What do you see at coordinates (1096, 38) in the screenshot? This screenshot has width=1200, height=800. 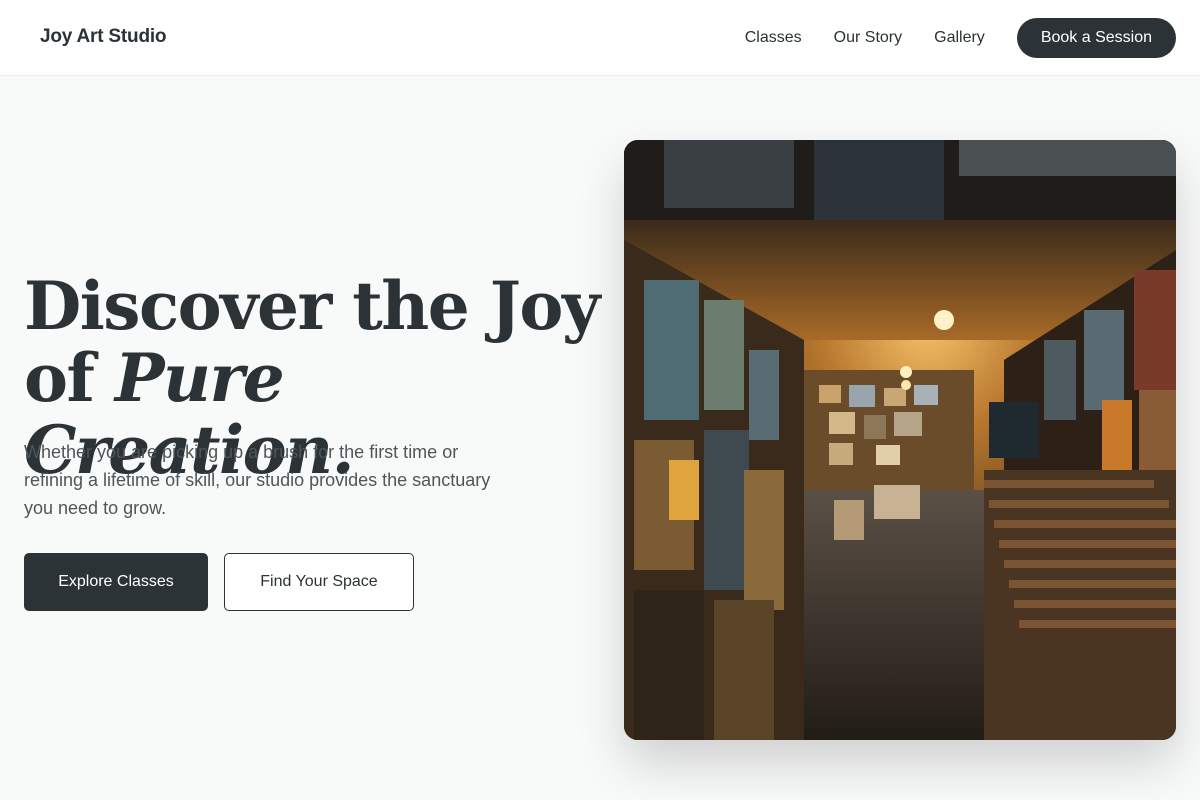 I see `book-session-button: Book a Session` at bounding box center [1096, 38].